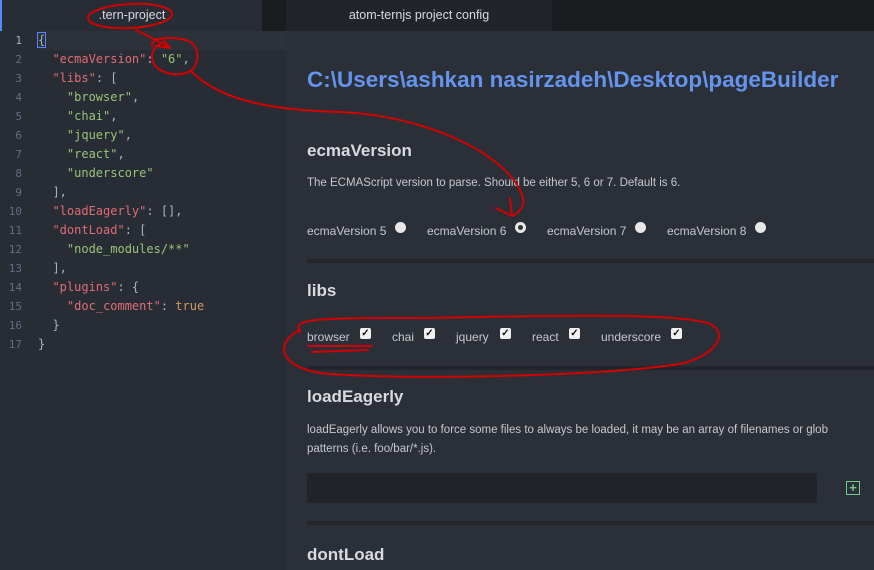  Describe the element at coordinates (162, 306) in the screenshot. I see `code-line: "doc_comment": true` at that location.